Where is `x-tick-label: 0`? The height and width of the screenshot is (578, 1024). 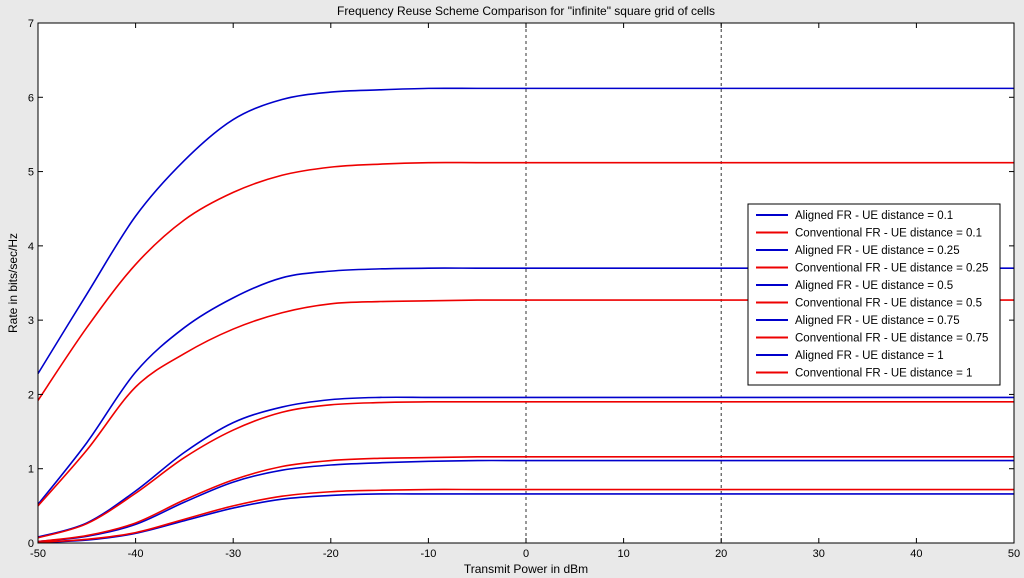 x-tick-label: 0 is located at coordinates (526, 554).